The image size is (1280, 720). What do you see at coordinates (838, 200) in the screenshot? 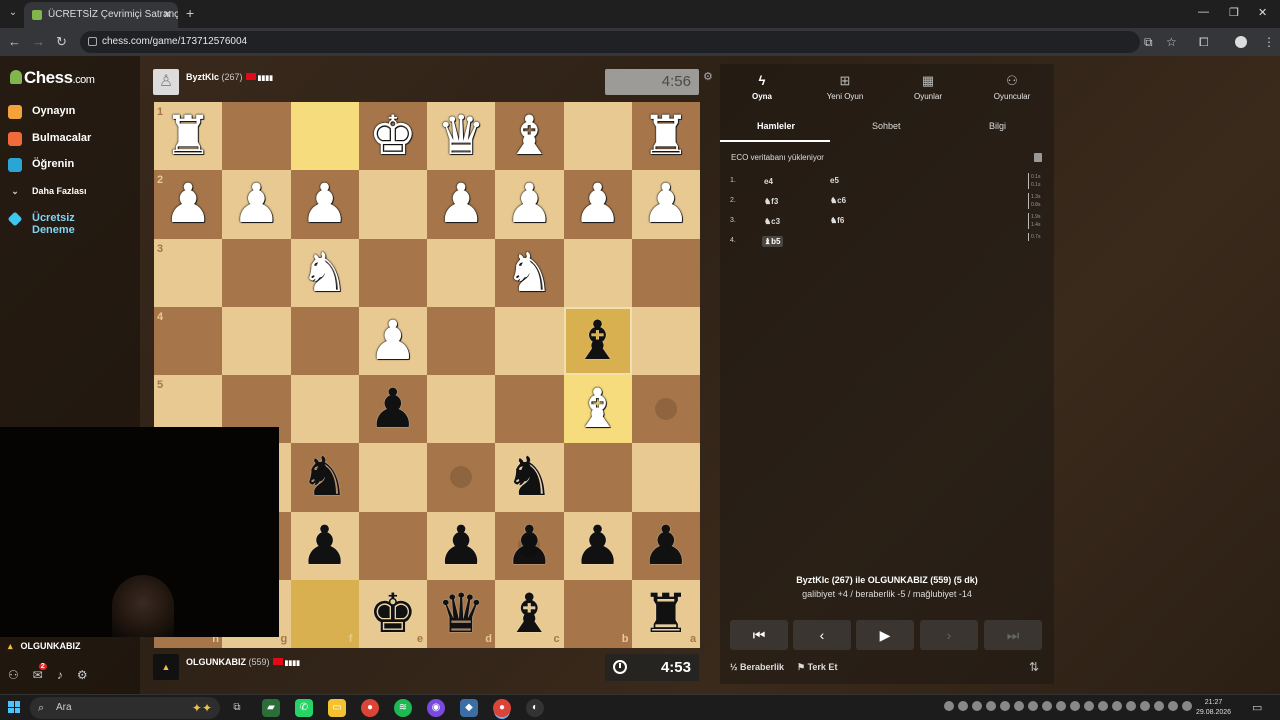
I see `black-move: ♞c6` at bounding box center [838, 200].